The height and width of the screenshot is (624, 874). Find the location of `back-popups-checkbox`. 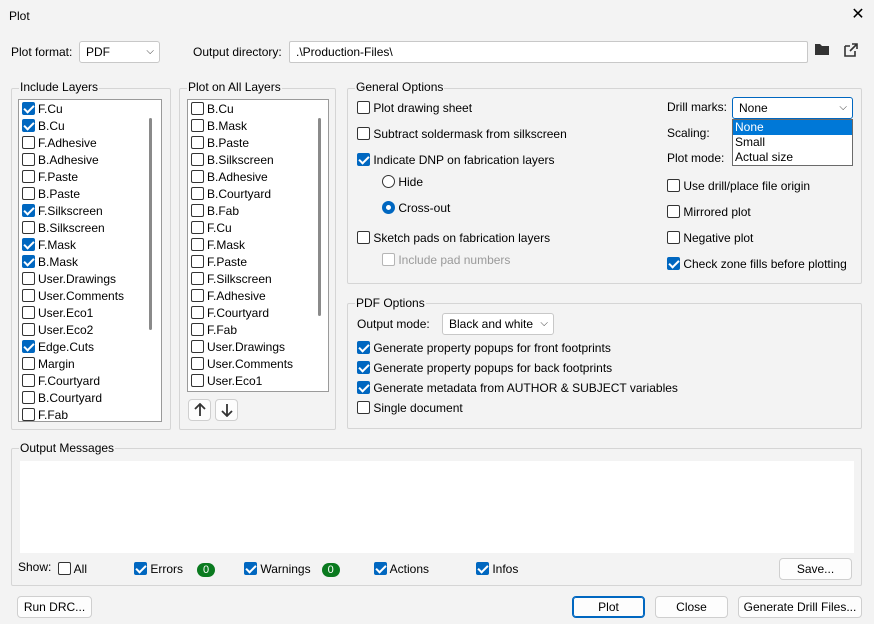

back-popups-checkbox is located at coordinates (363, 367).